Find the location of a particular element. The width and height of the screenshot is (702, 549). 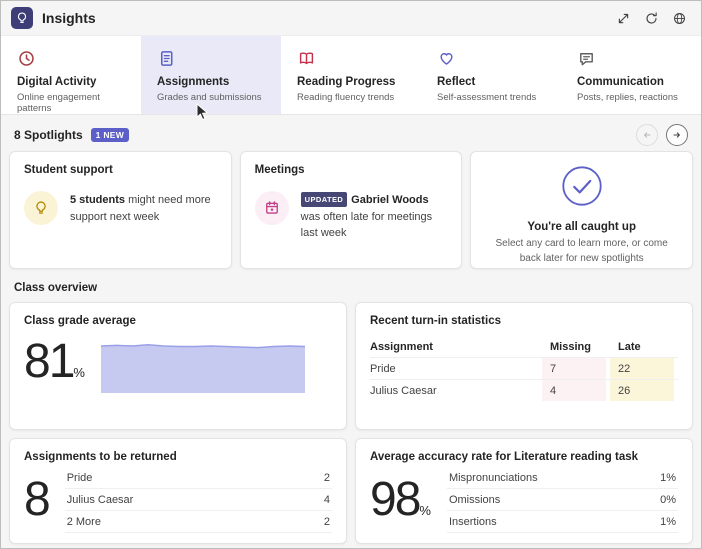

check-circle-icon is located at coordinates (582, 188).